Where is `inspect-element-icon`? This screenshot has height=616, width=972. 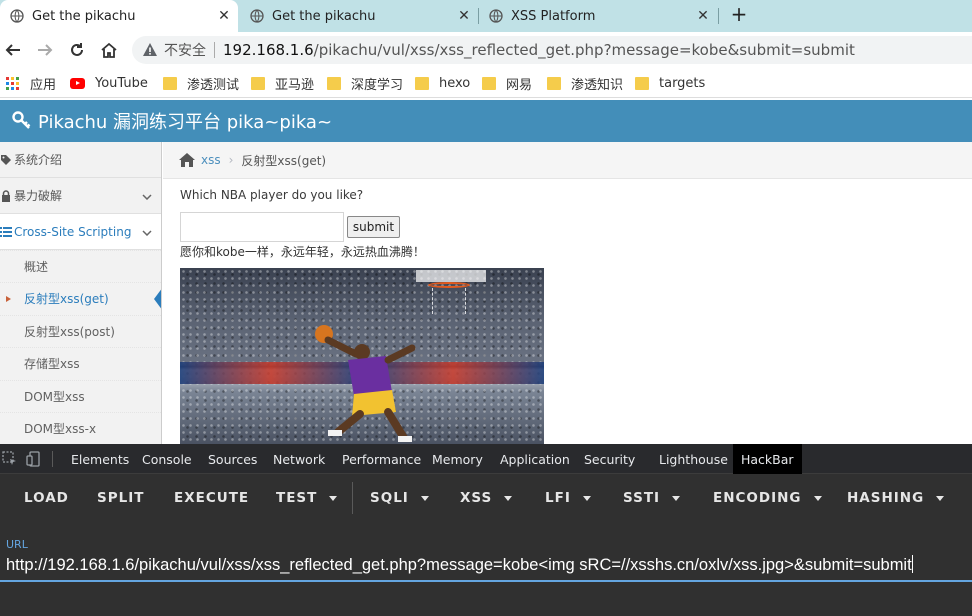
inspect-element-icon is located at coordinates (10, 459).